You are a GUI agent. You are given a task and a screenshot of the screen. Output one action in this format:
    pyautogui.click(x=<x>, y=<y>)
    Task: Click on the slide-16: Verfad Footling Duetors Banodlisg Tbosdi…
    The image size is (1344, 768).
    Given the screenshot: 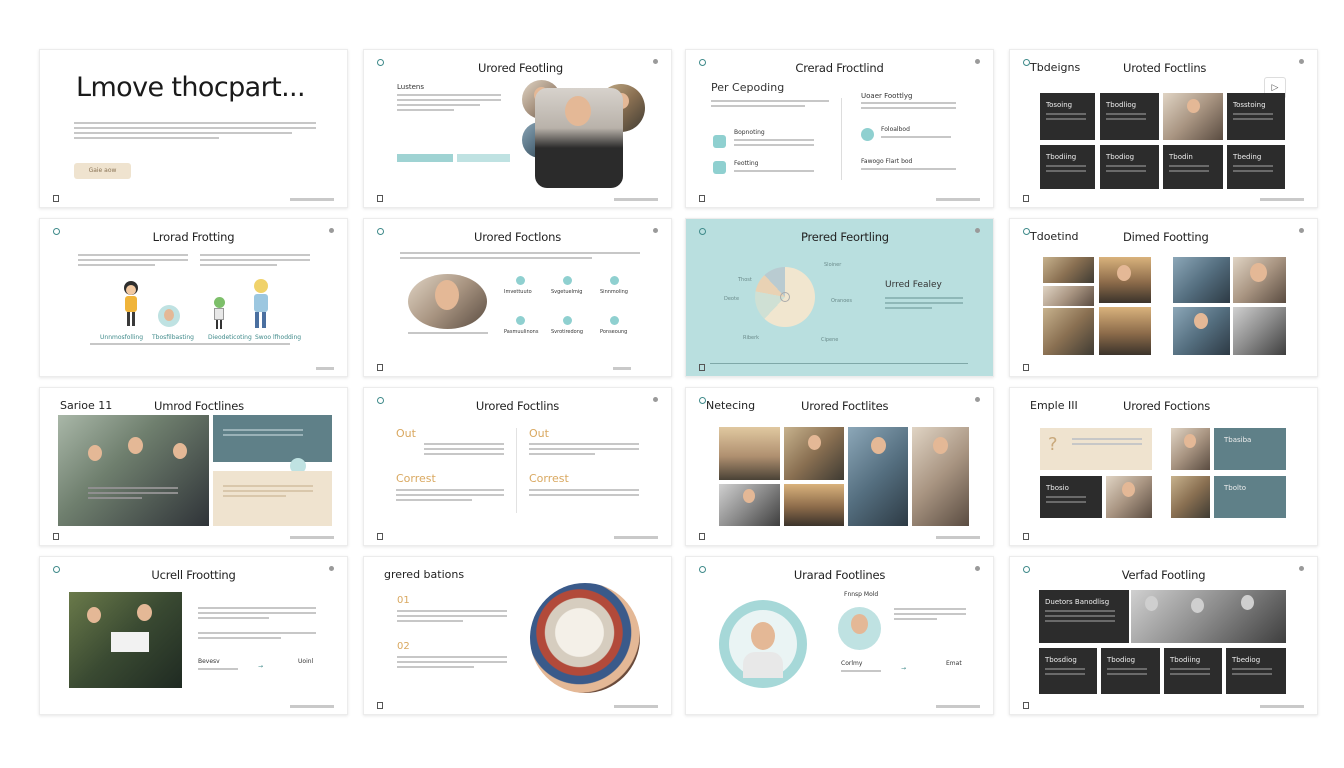 What is the action you would take?
    pyautogui.click(x=1163, y=635)
    